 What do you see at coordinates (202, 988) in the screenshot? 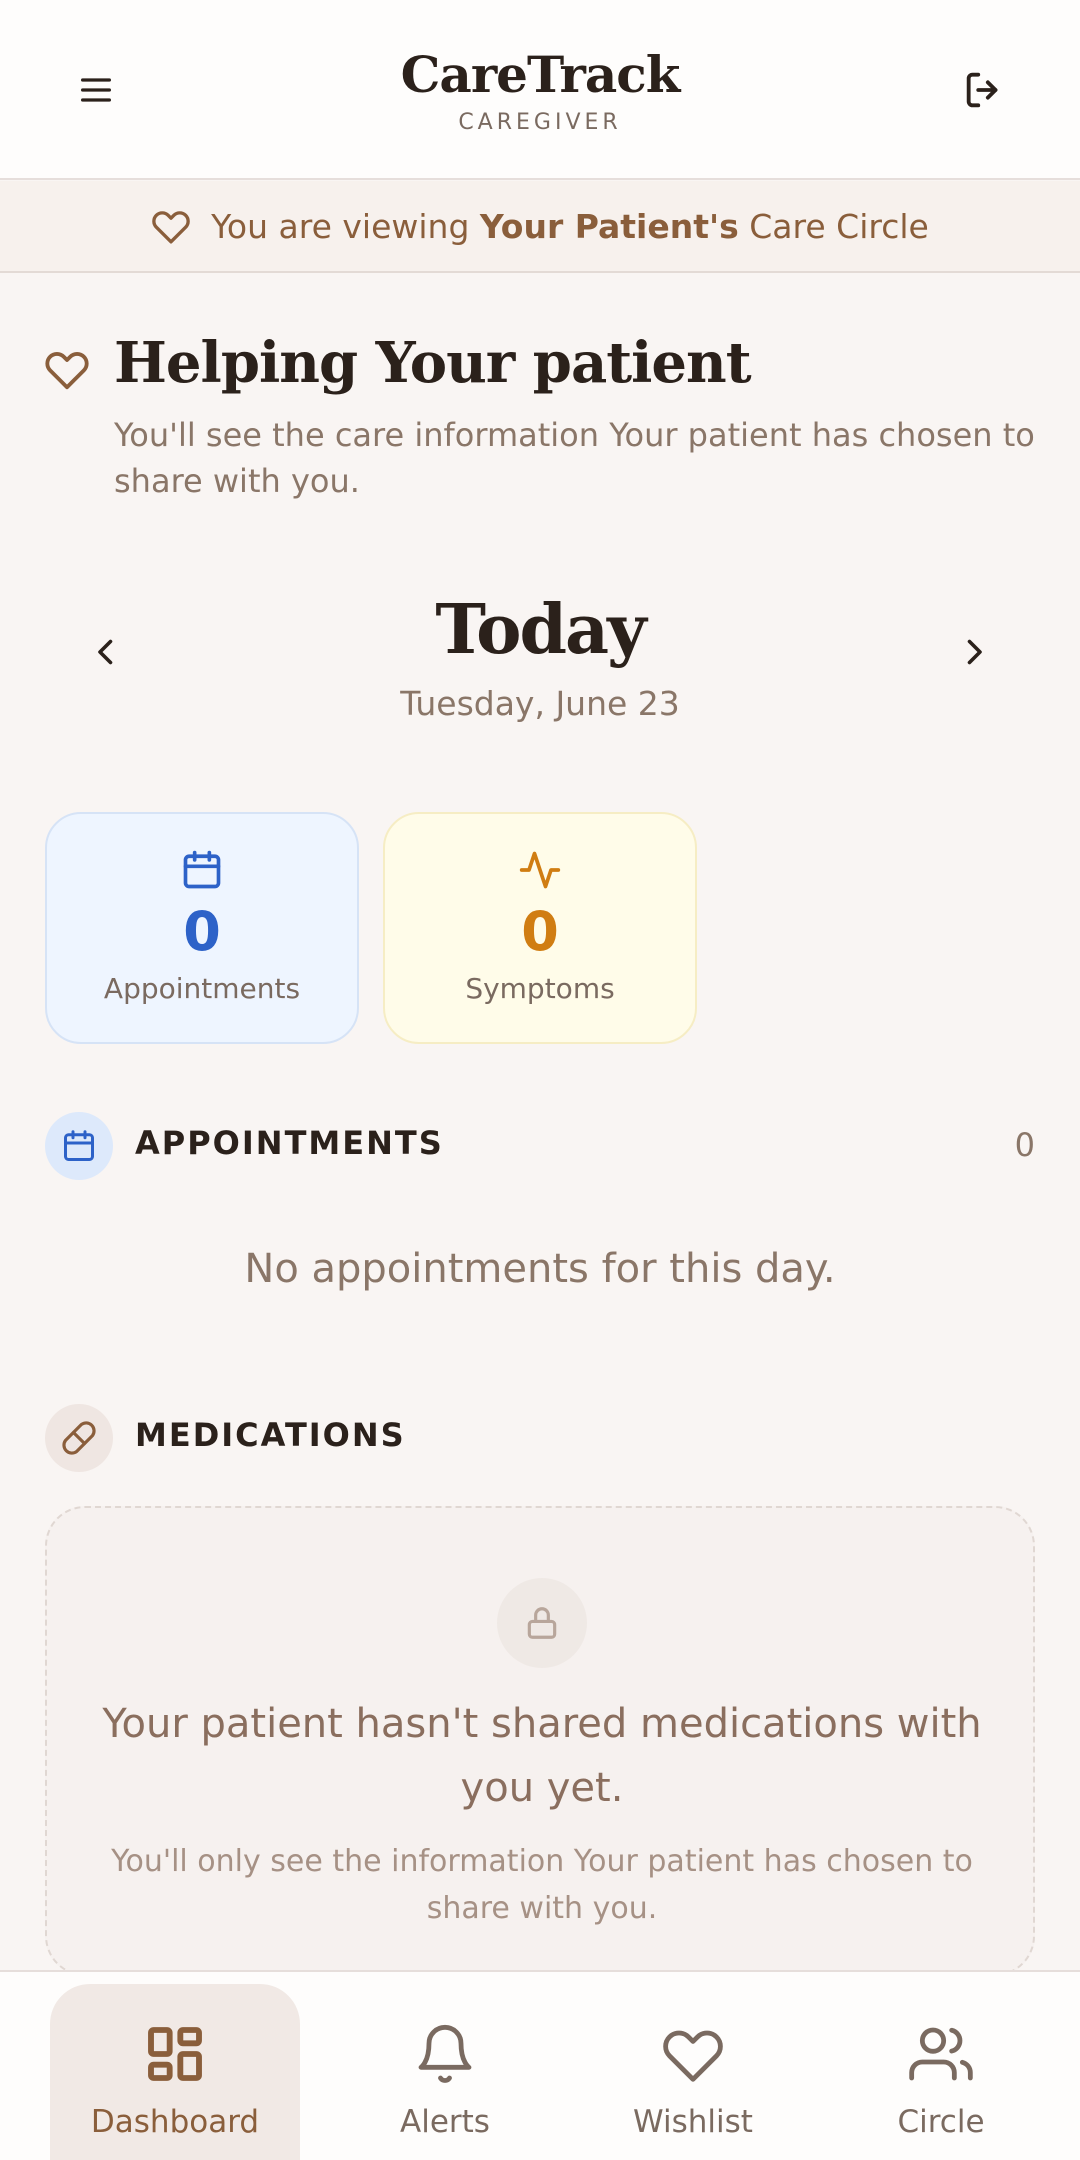
I see `appointments-label: Appointments` at bounding box center [202, 988].